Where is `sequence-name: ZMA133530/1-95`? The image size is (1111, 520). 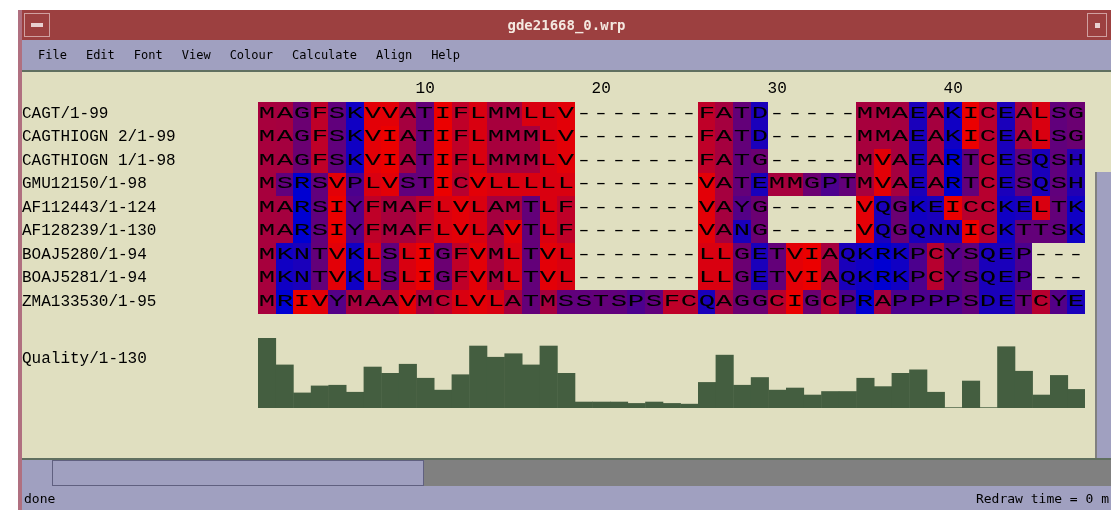 sequence-name: ZMA133530/1-95 is located at coordinates (140, 302).